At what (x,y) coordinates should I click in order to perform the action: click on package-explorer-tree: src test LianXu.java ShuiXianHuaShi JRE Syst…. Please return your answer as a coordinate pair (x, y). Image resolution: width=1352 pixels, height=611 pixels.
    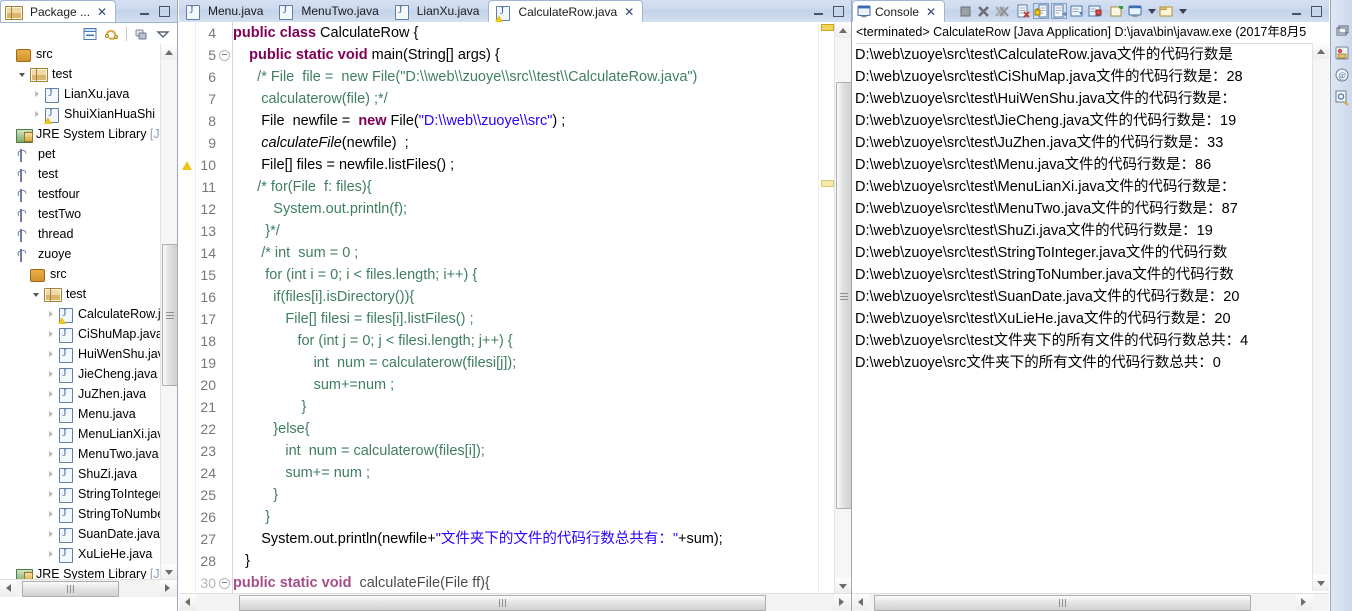
    Looking at the image, I should click on (83, 312).